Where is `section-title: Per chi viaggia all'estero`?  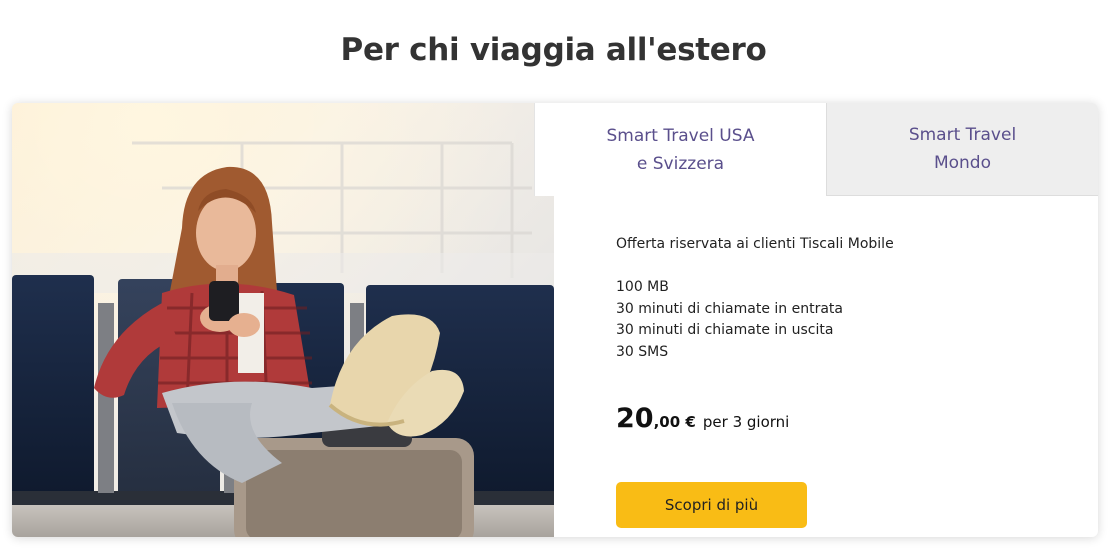 section-title: Per chi viaggia all'estero is located at coordinates (553, 50).